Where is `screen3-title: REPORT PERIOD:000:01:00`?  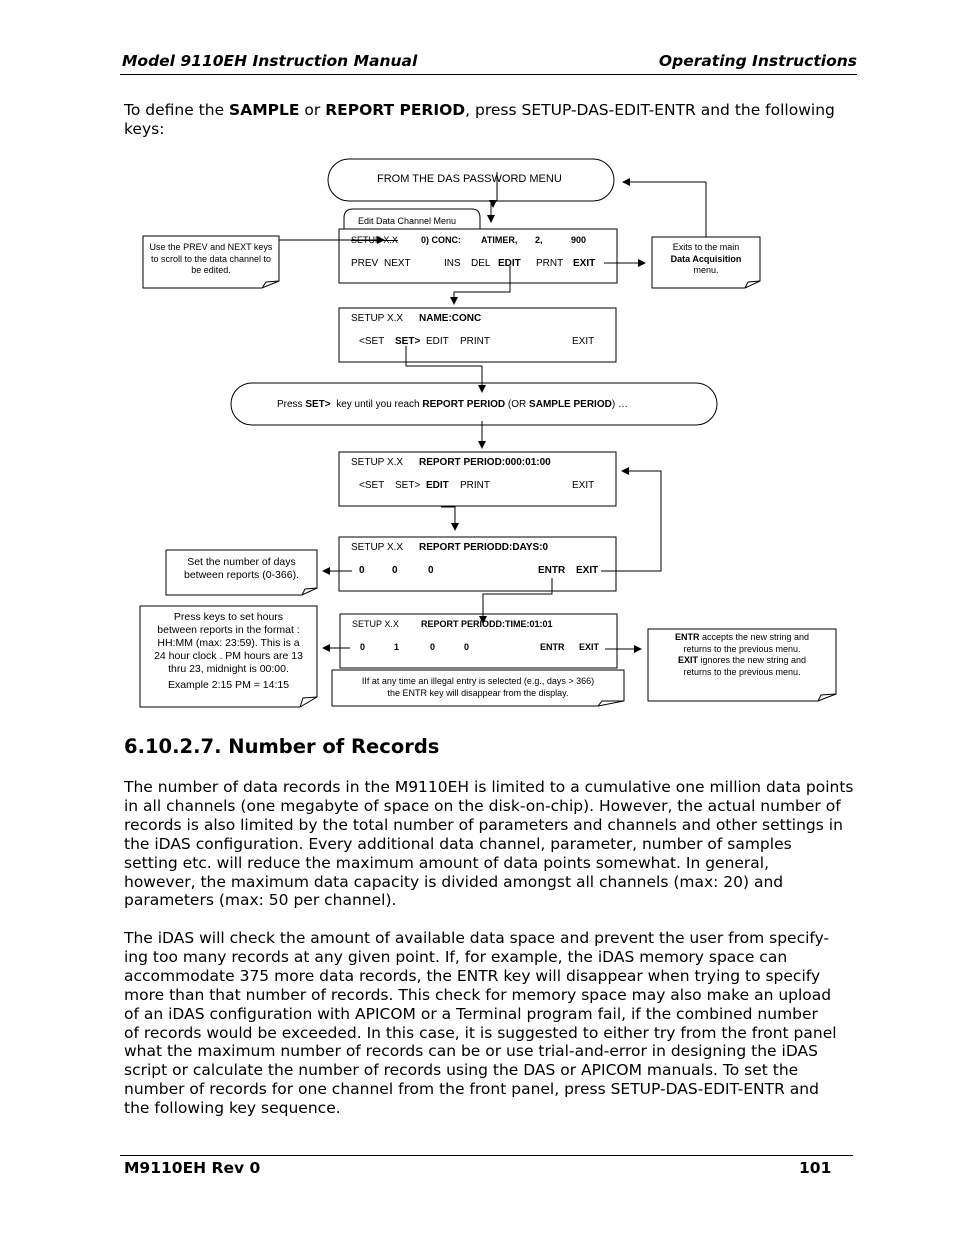 screen3-title: REPORT PERIOD:000:01:00 is located at coordinates (485, 462).